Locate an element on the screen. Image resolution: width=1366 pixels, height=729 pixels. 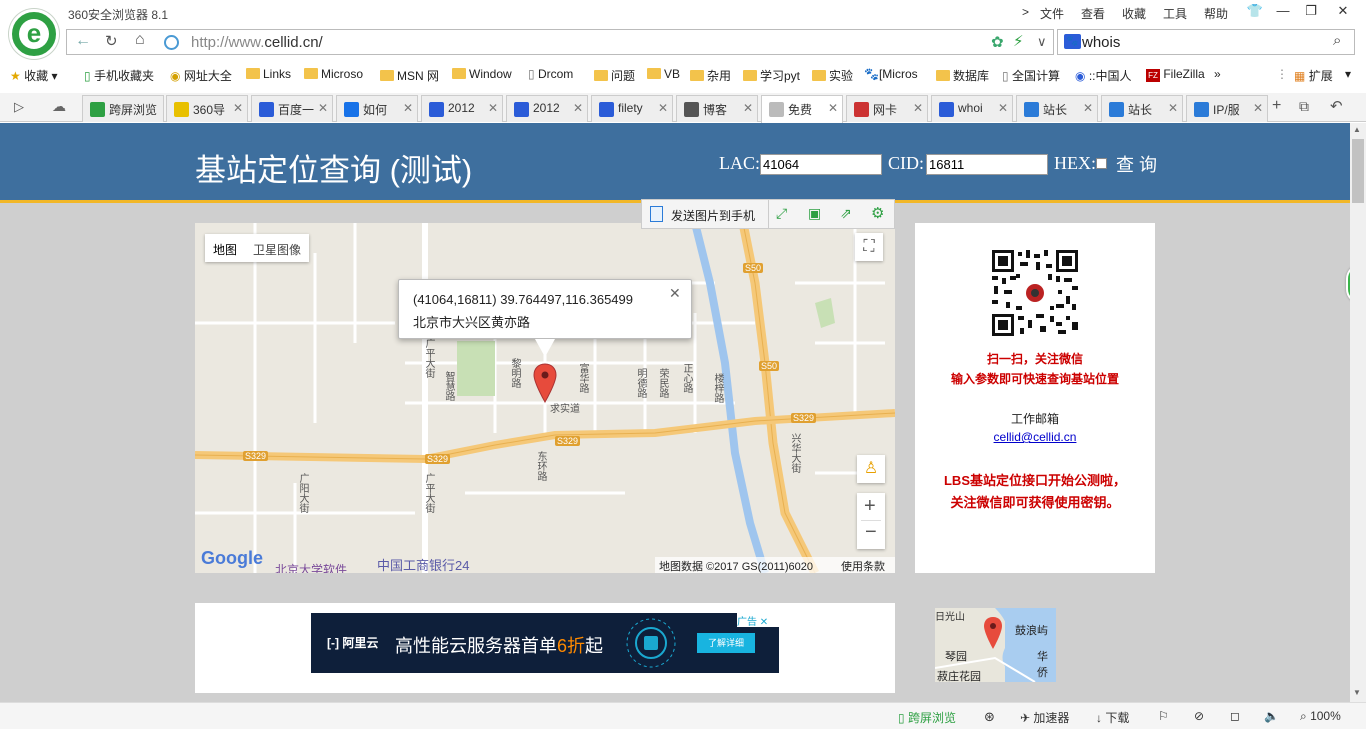
lac-input is located at coordinates (821, 164).